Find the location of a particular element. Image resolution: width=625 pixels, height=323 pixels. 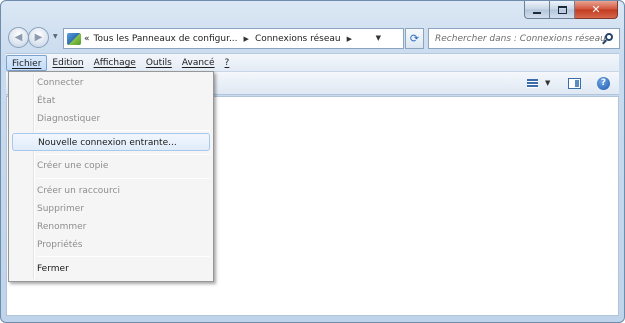

breadcrumb-network-connections: Connexions réseau is located at coordinates (298, 39).